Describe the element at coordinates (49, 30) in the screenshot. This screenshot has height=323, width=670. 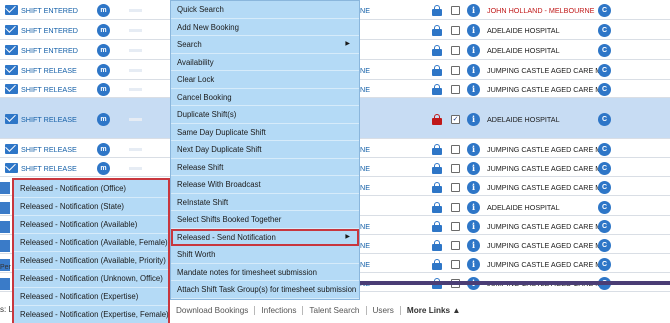
I see `status-label: SHIFT ENTERED` at that location.